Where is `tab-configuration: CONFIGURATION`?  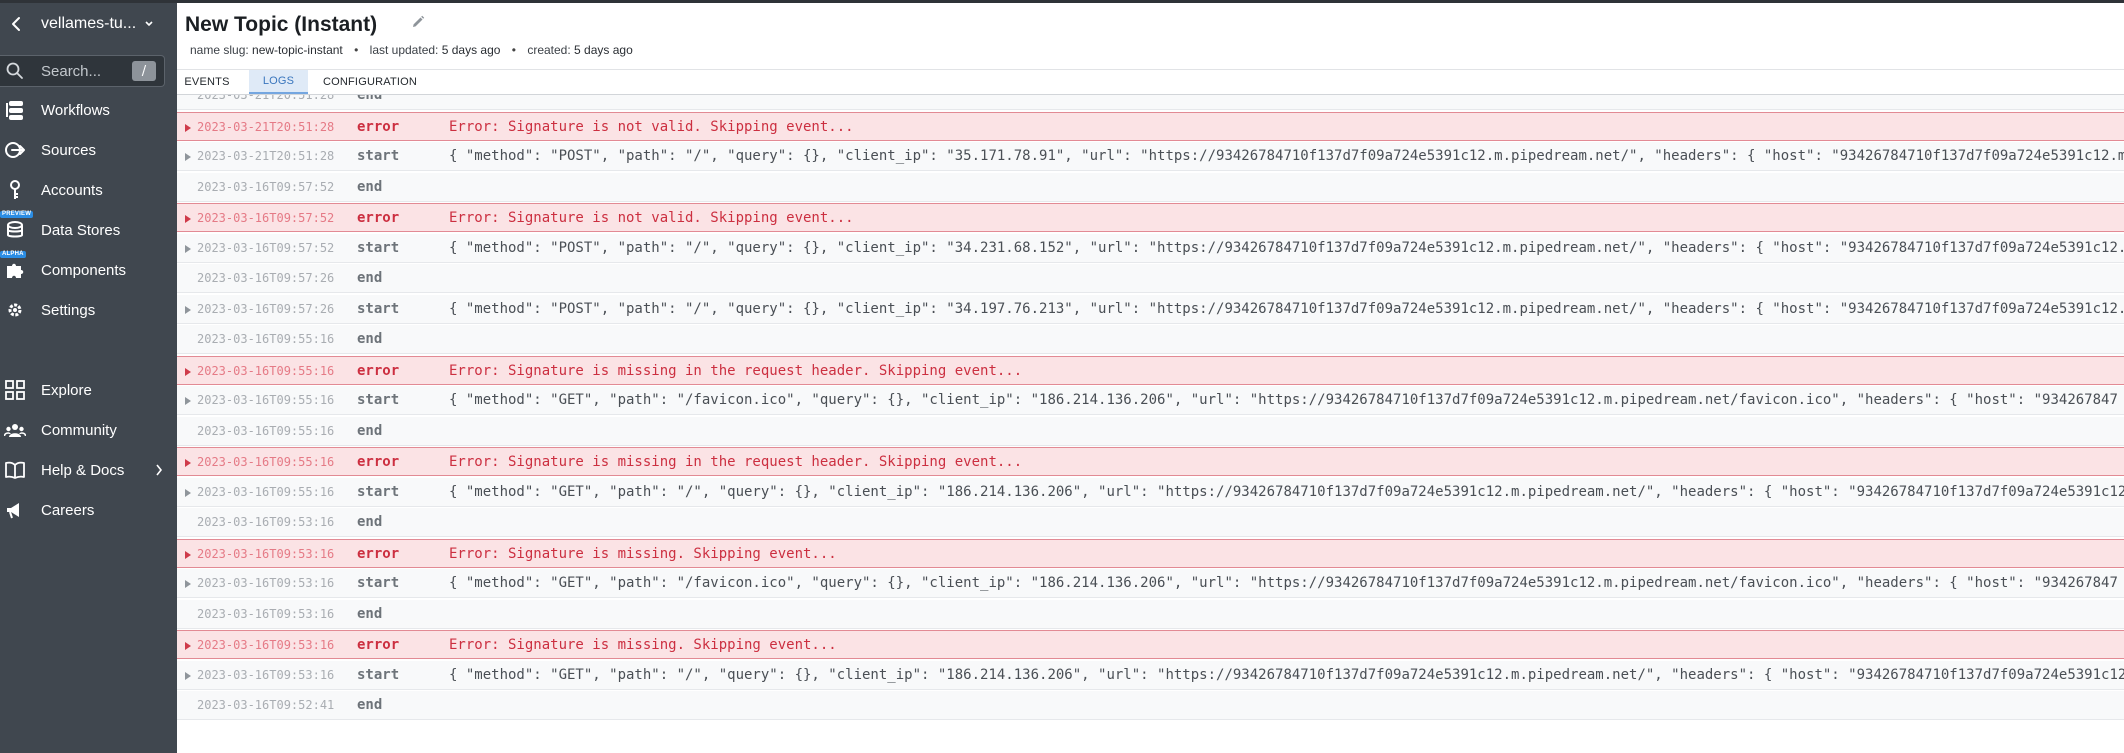 tab-configuration: CONFIGURATION is located at coordinates (370, 82).